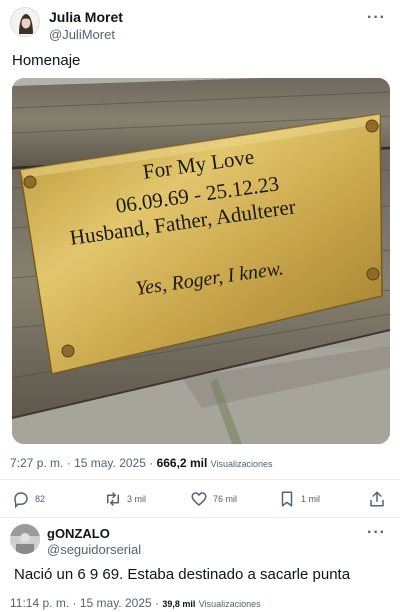 The image size is (400, 612). Describe the element at coordinates (82, 34) in the screenshot. I see `user-handle: @JuliMoret` at that location.